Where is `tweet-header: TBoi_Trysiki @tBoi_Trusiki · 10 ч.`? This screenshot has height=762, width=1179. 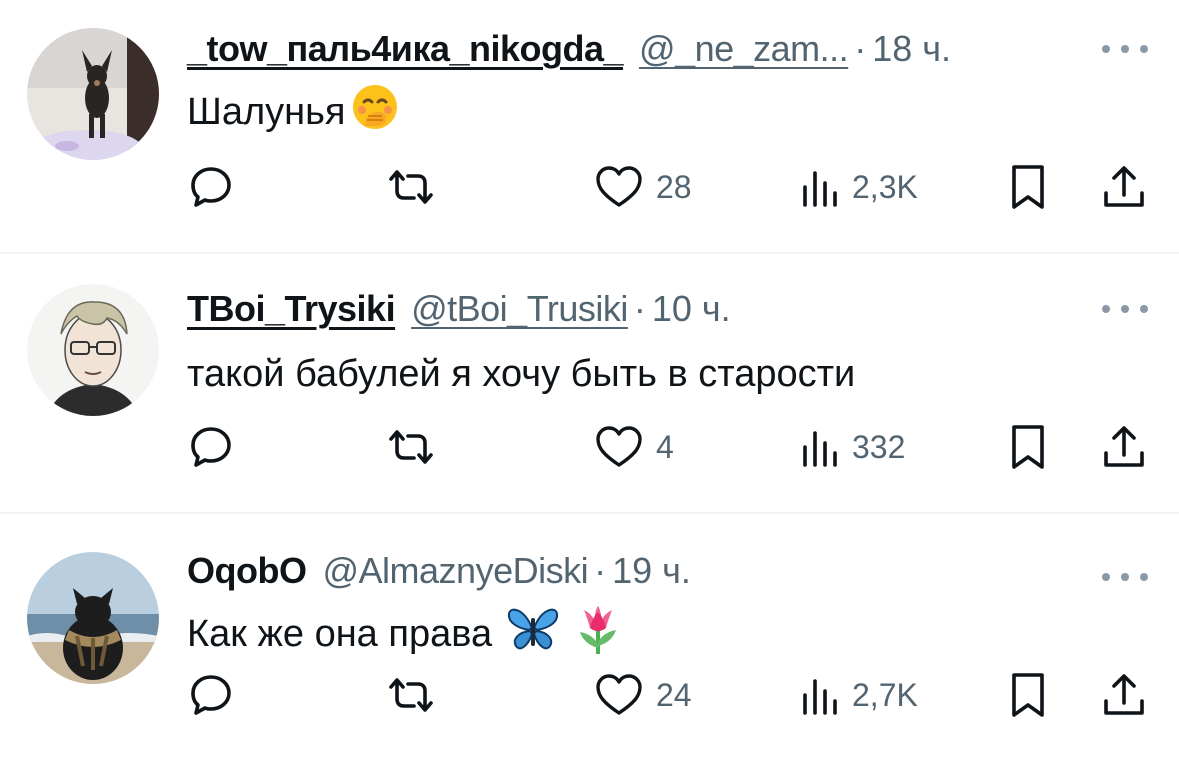 tweet-header: TBoi_Trysiki @tBoi_Trusiki · 10 ч. is located at coordinates (459, 314).